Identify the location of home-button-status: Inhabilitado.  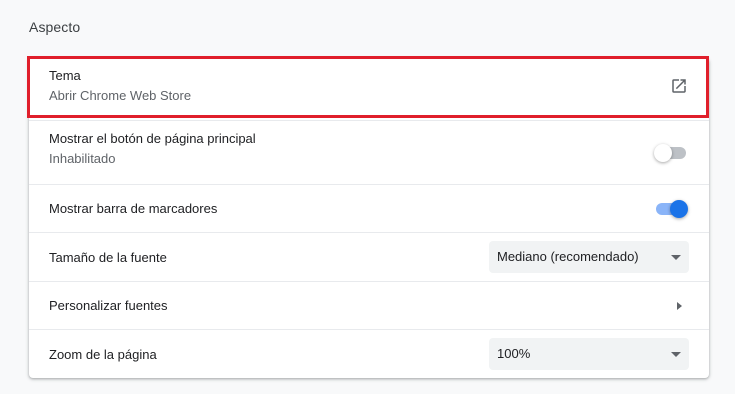
(82, 158).